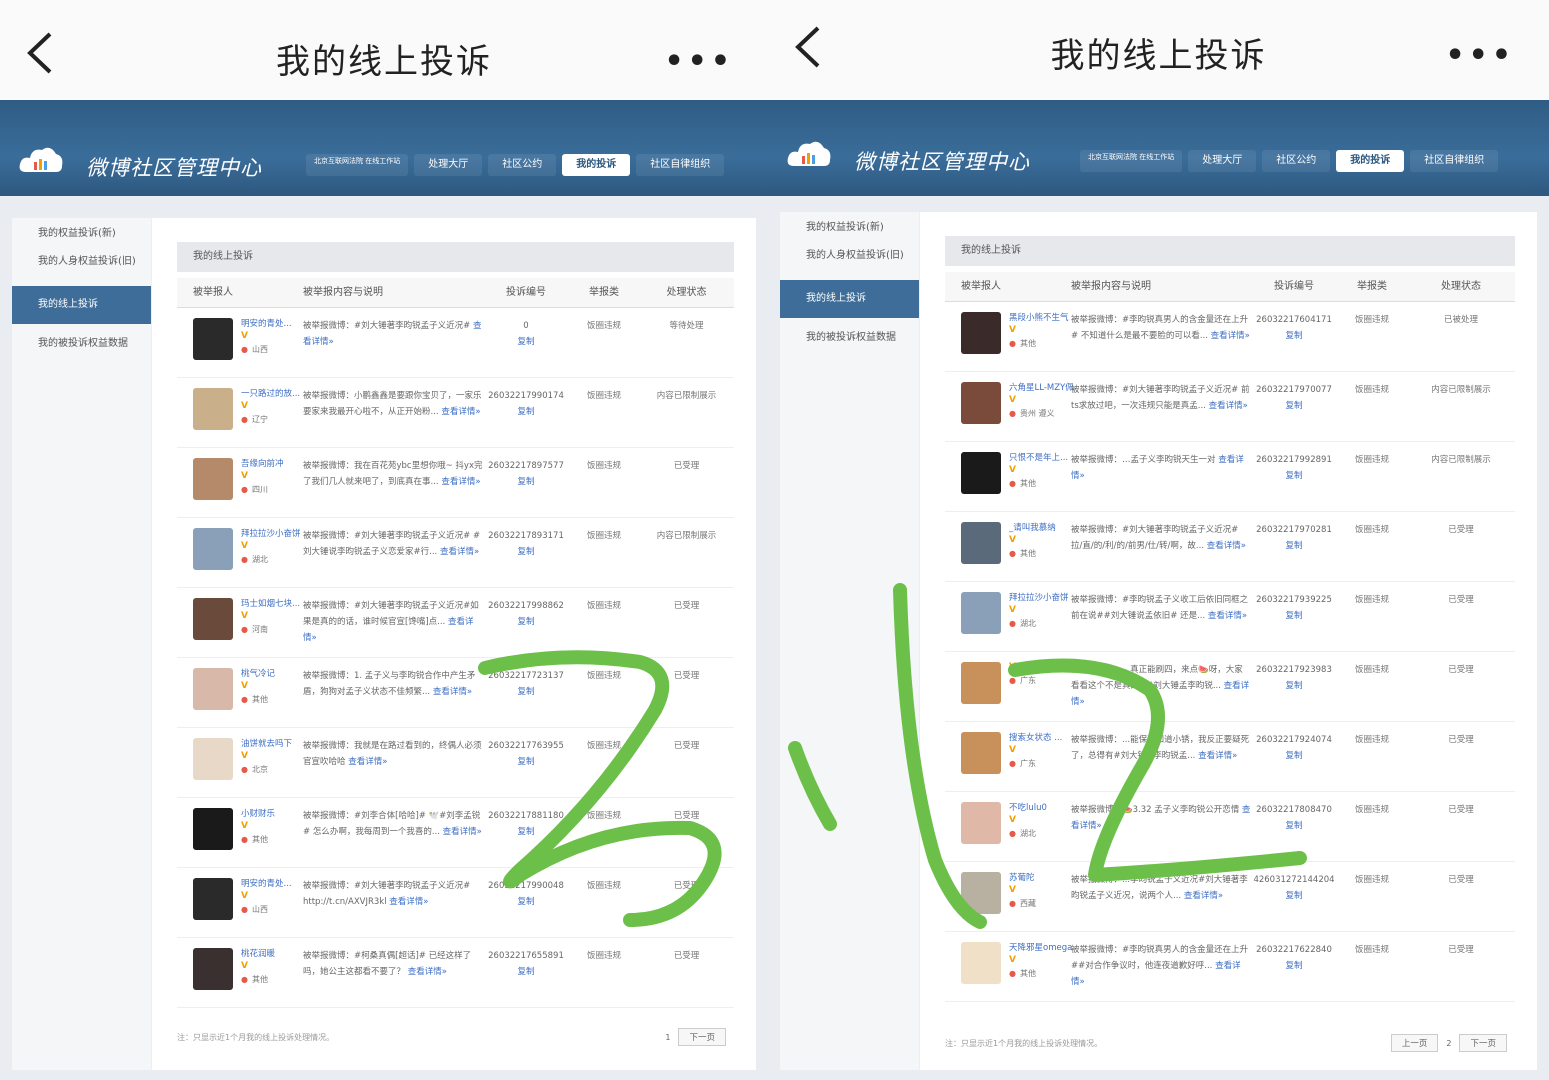 The height and width of the screenshot is (1080, 1549). I want to click on user-name-link: 黑段小熊不生气, so click(1040, 318).